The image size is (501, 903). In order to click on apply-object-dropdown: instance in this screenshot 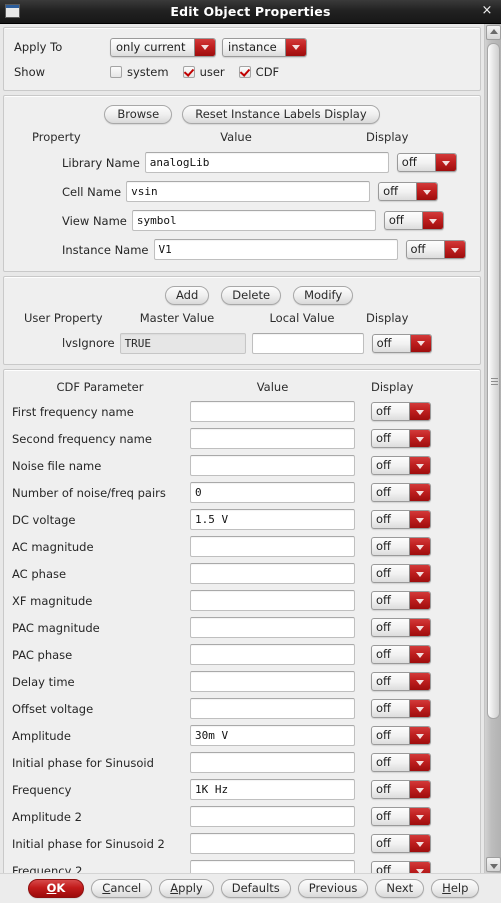, I will do `click(264, 47)`.